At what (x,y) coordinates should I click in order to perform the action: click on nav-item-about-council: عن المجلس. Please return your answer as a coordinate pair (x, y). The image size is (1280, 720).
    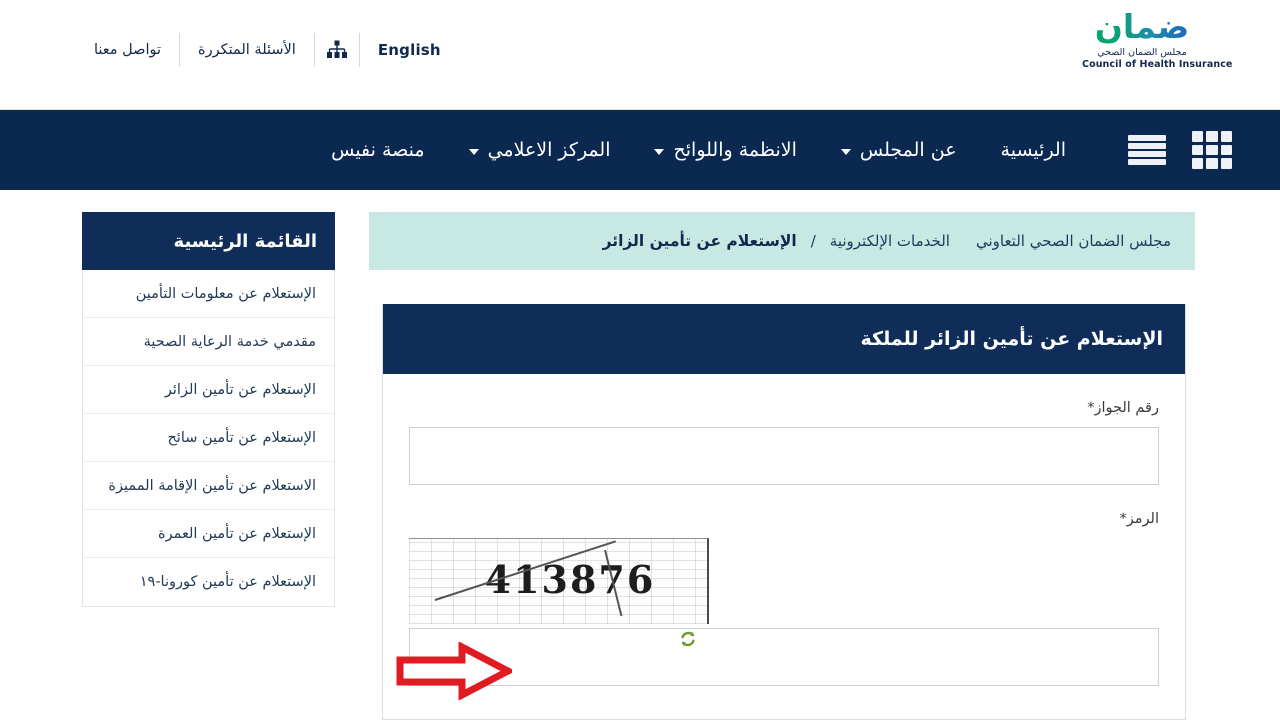
    Looking at the image, I should click on (899, 150).